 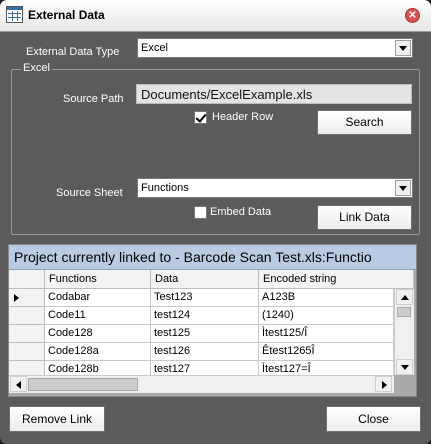 I want to click on source-path-value: Documents/ExcelExample.xls, so click(x=227, y=94).